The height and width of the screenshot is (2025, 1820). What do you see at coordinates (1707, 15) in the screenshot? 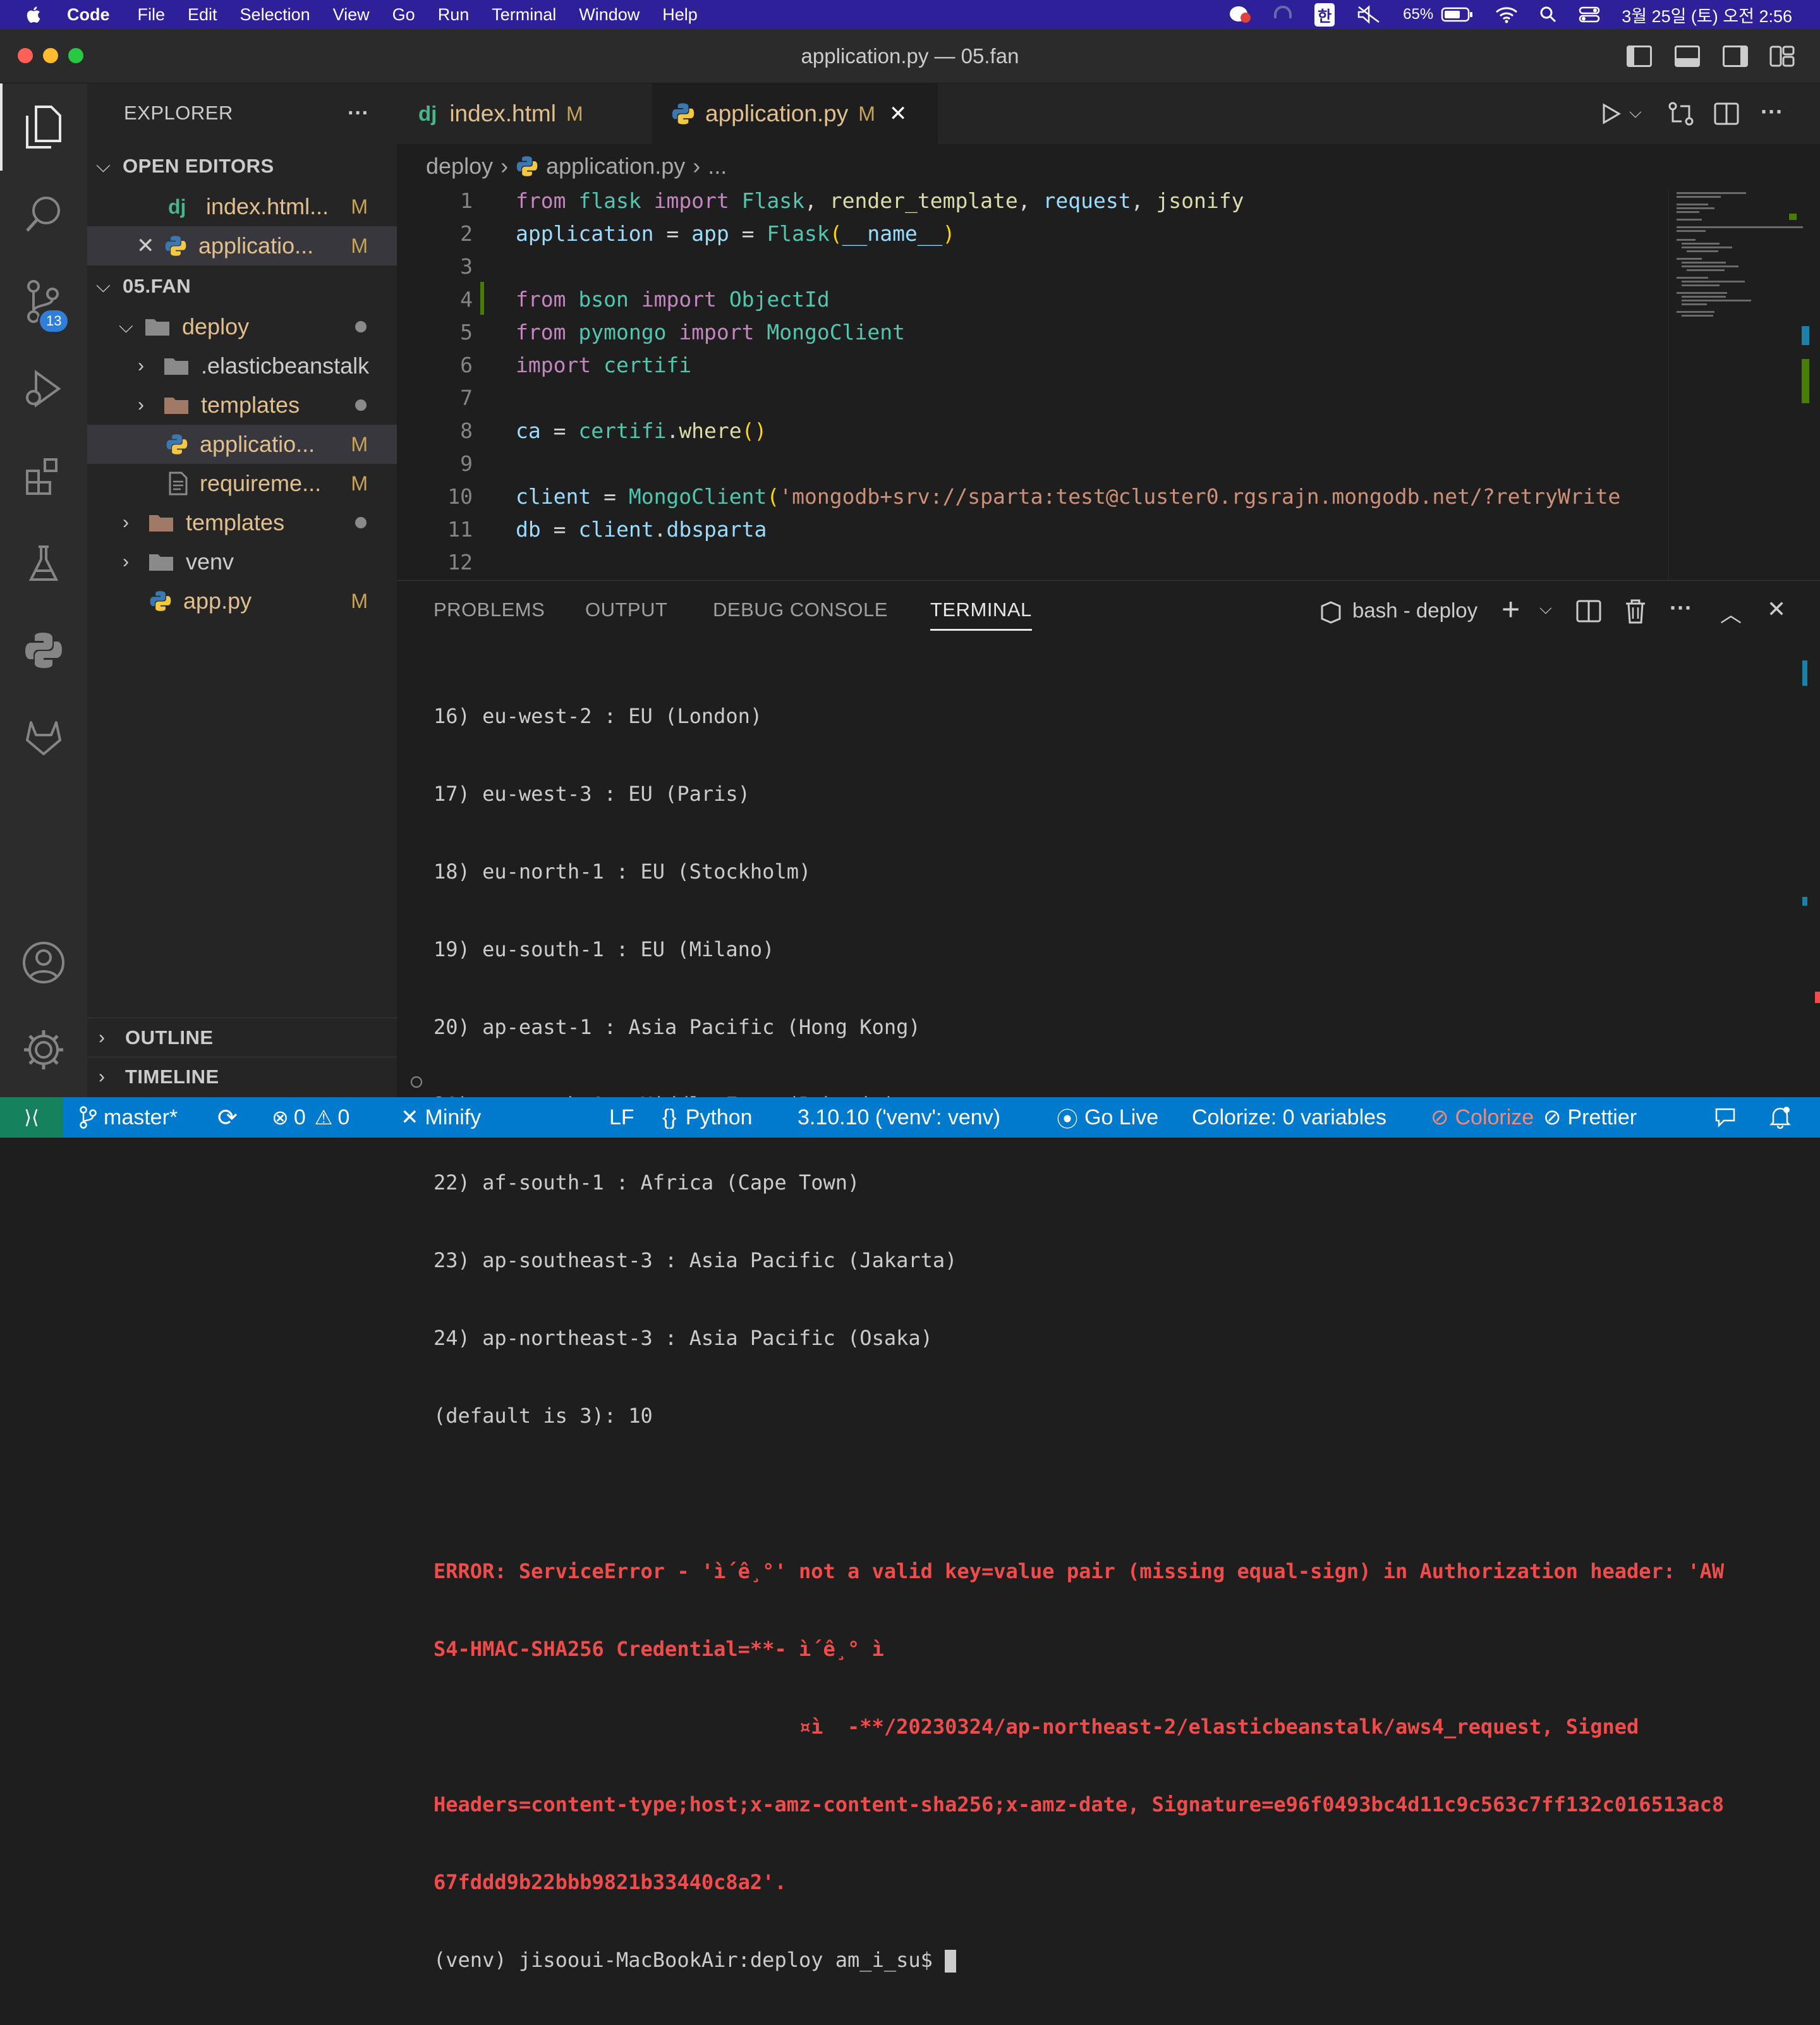
I see `menu-clock: 3월 25일 (토) 오전 2:56` at bounding box center [1707, 15].